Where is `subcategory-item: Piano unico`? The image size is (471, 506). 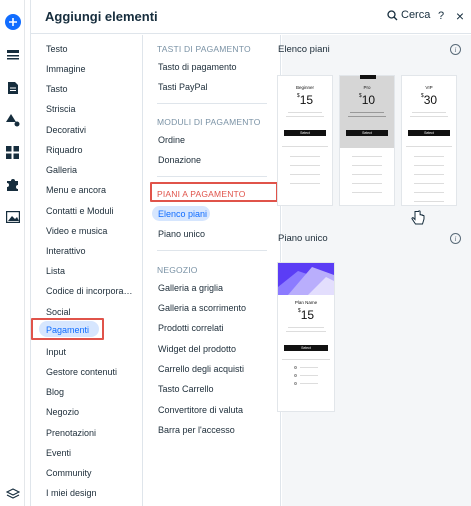 subcategory-item: Piano unico is located at coordinates (181, 234).